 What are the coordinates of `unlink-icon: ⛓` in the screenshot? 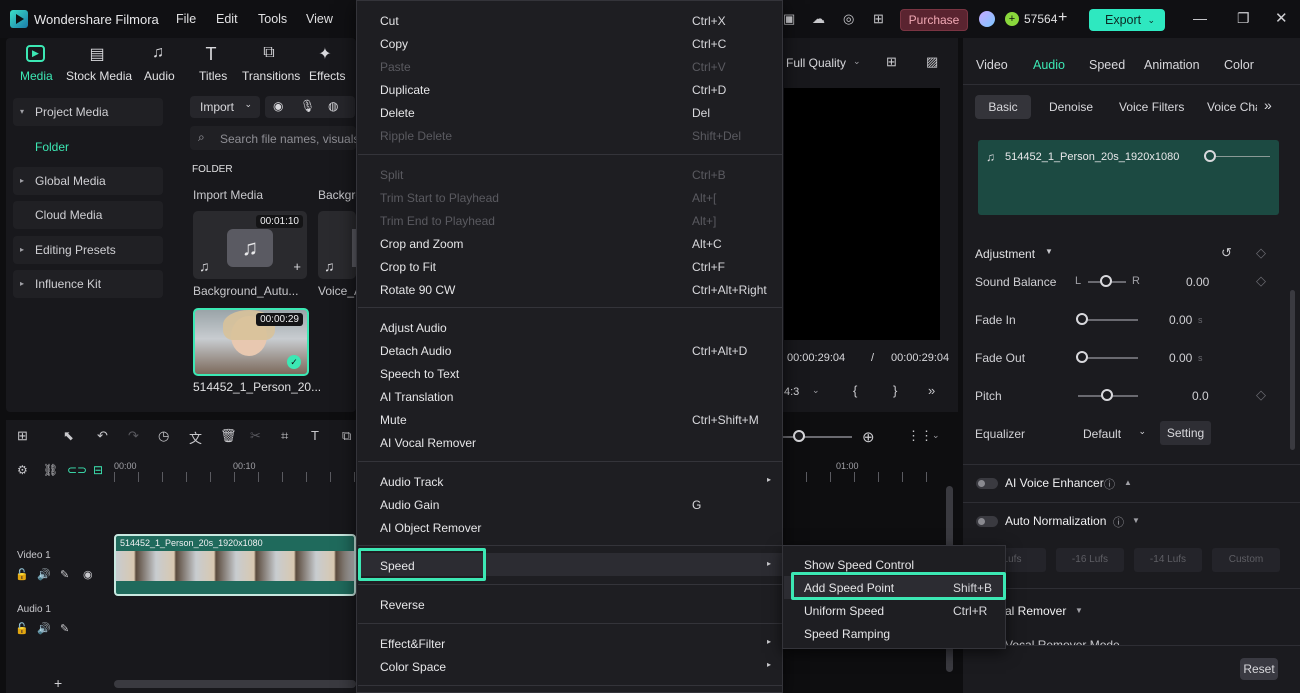 It's located at (50, 470).